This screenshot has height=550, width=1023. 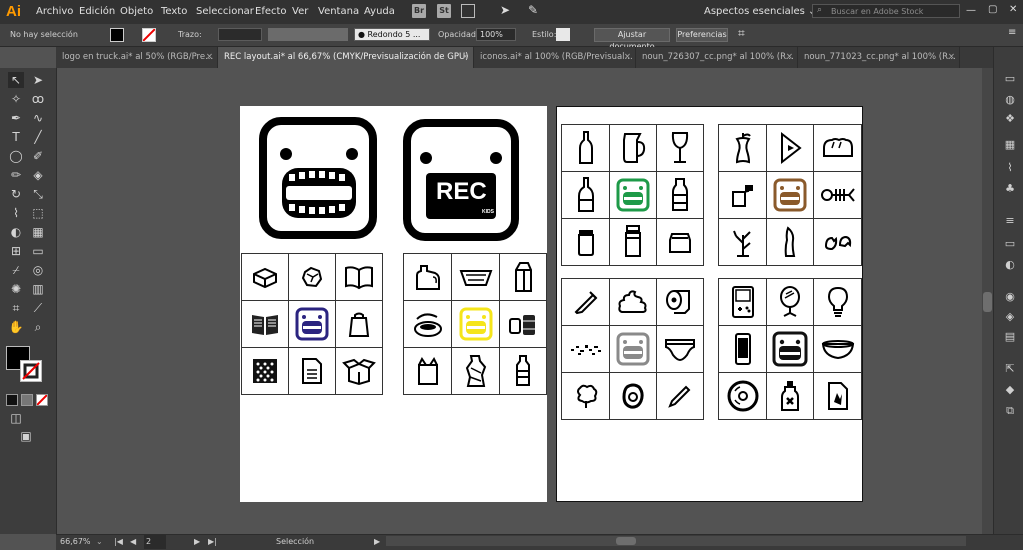 What do you see at coordinates (379, 11) in the screenshot?
I see `menu-ayuda: Ayuda` at bounding box center [379, 11].